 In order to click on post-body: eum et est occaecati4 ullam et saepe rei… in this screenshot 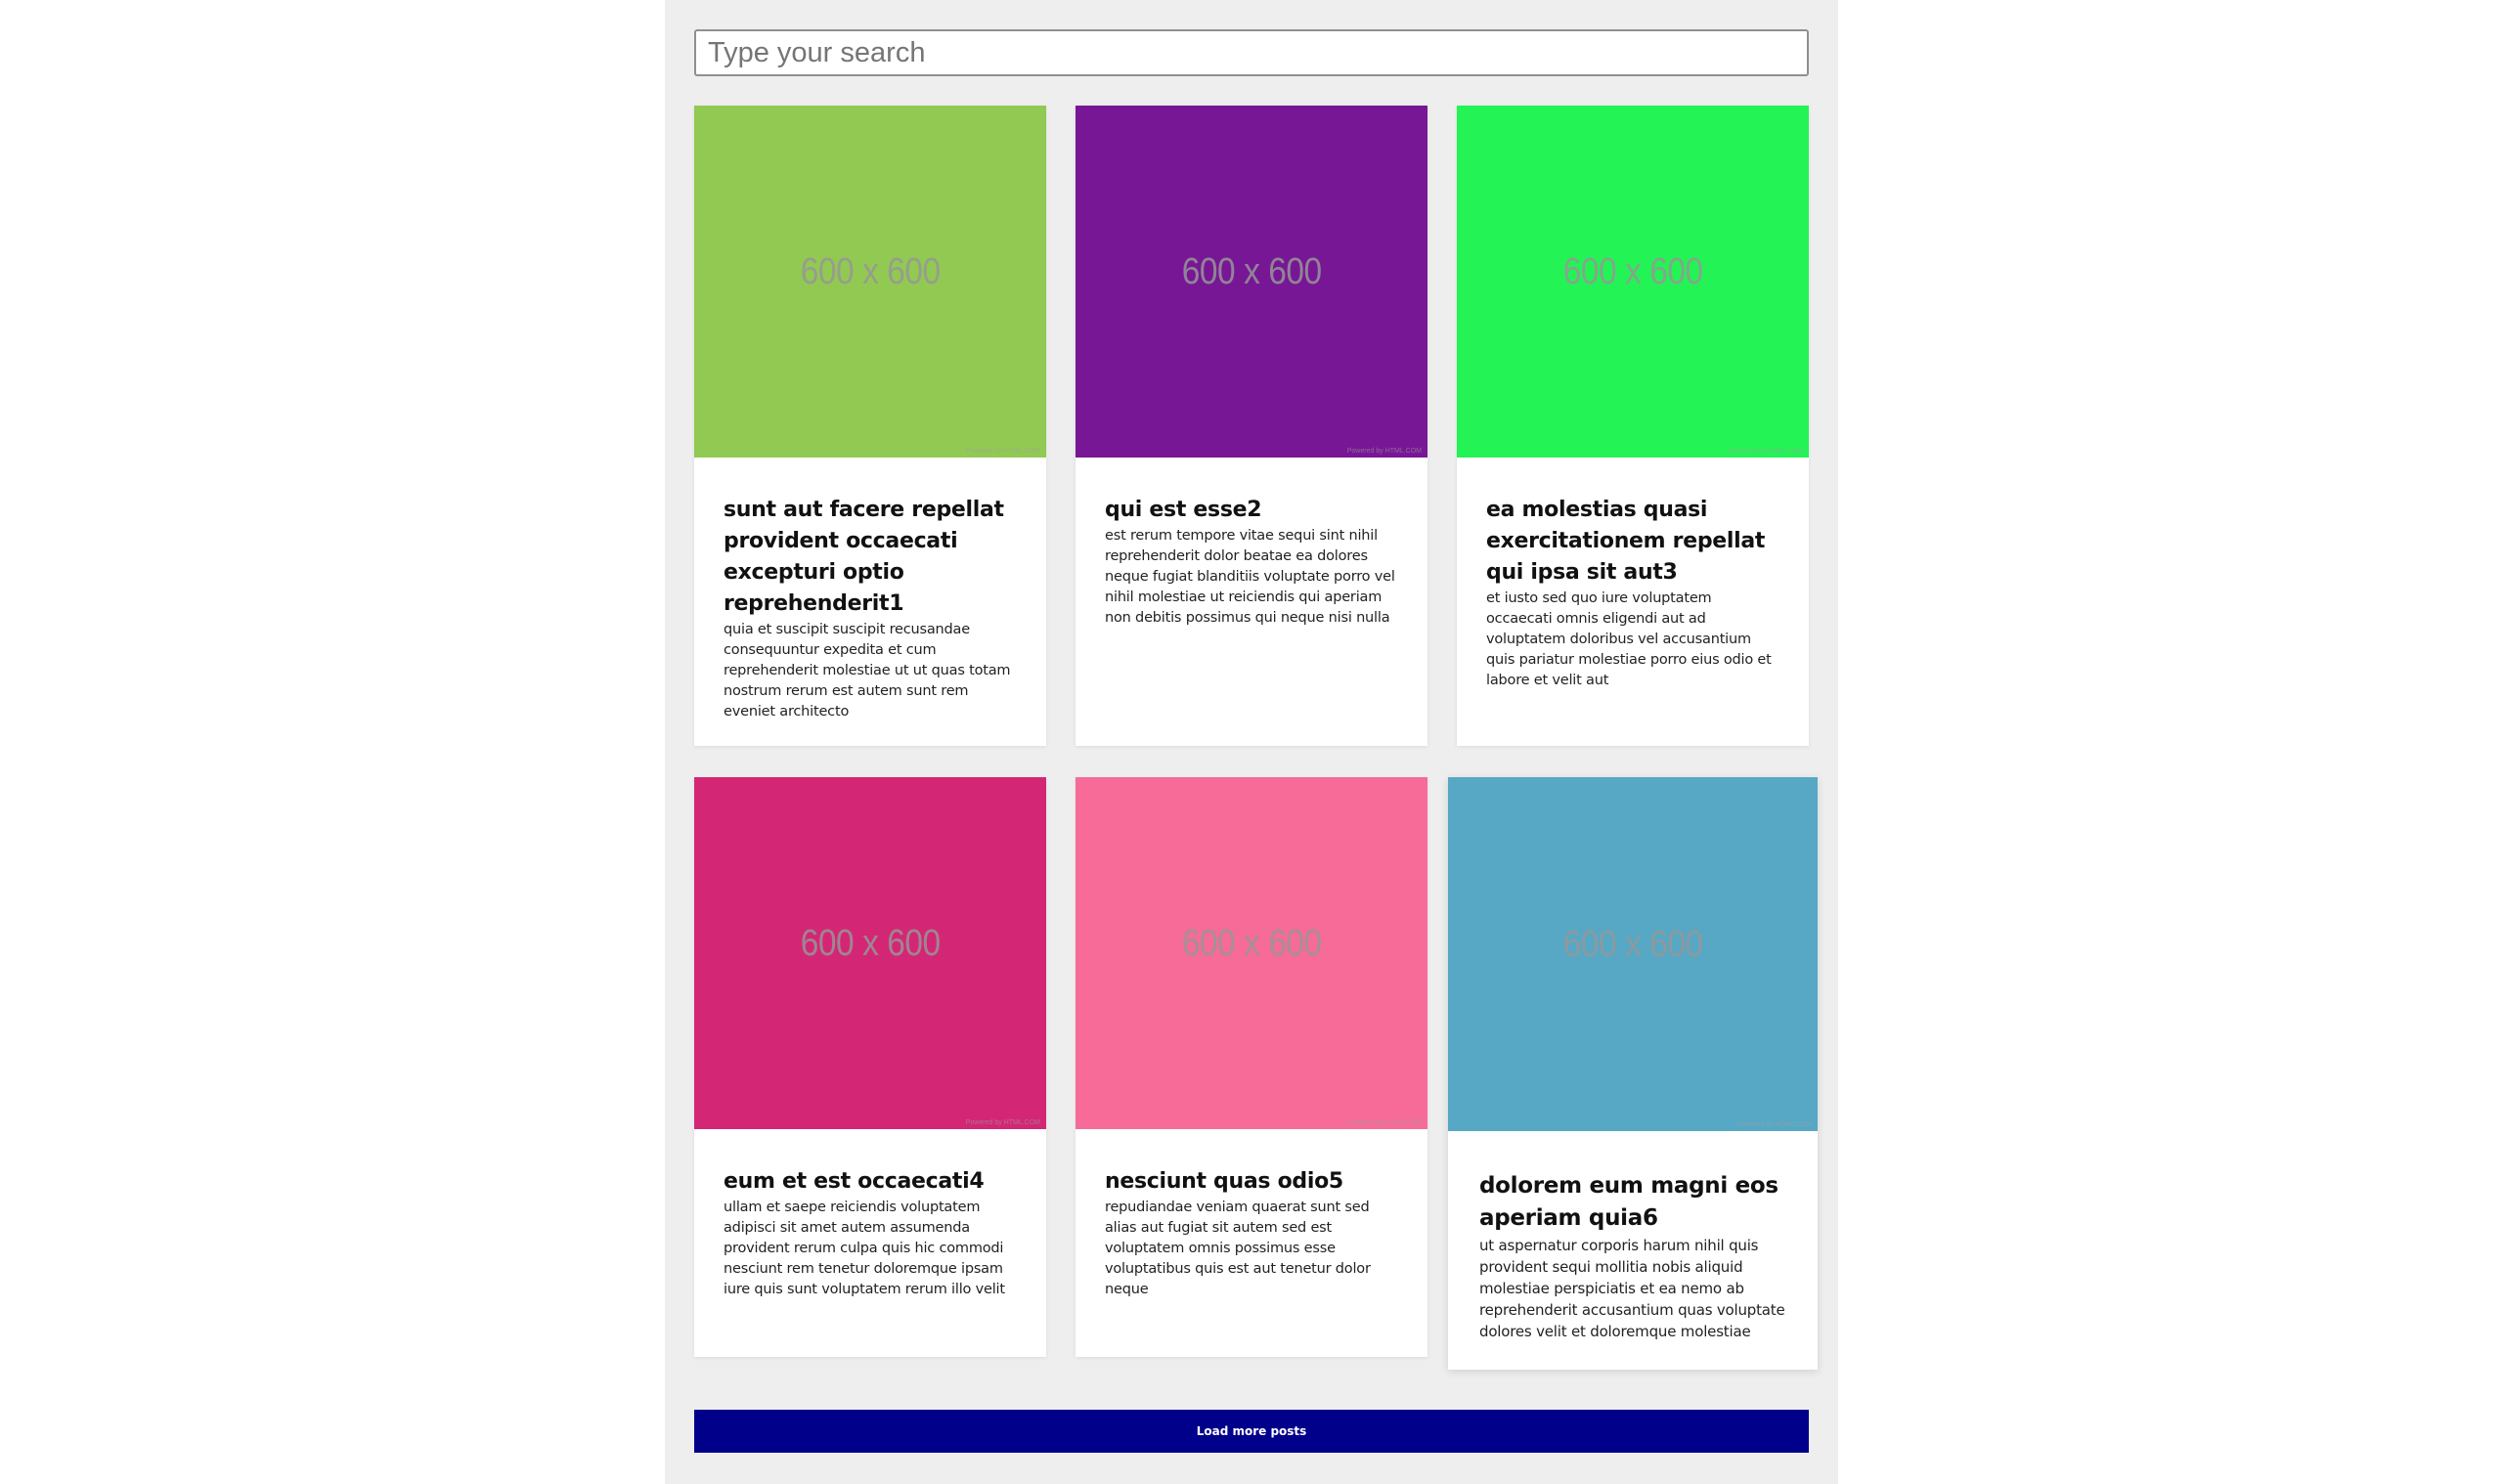, I will do `click(870, 1229)`.